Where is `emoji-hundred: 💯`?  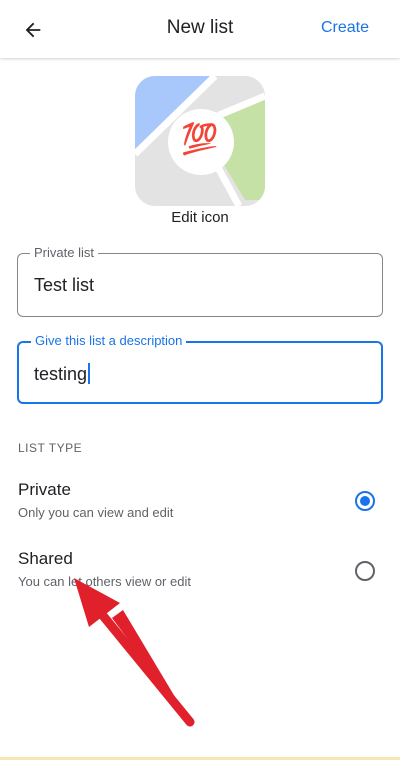
emoji-hundred: 💯 is located at coordinates (200, 139).